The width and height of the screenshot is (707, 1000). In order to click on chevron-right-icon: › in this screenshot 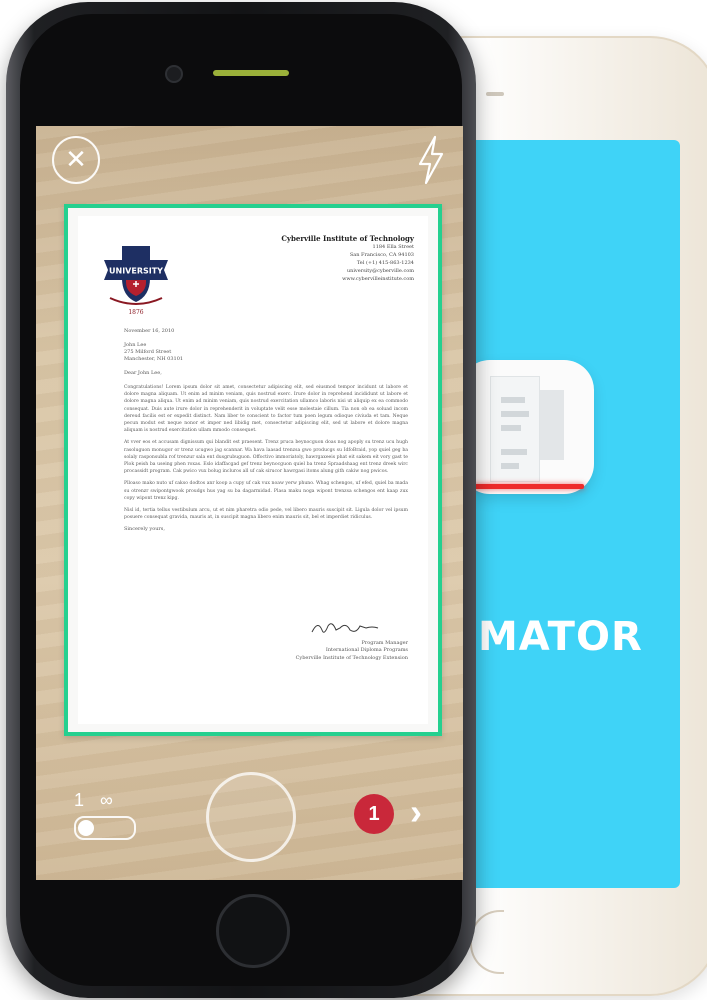, I will do `click(416, 812)`.